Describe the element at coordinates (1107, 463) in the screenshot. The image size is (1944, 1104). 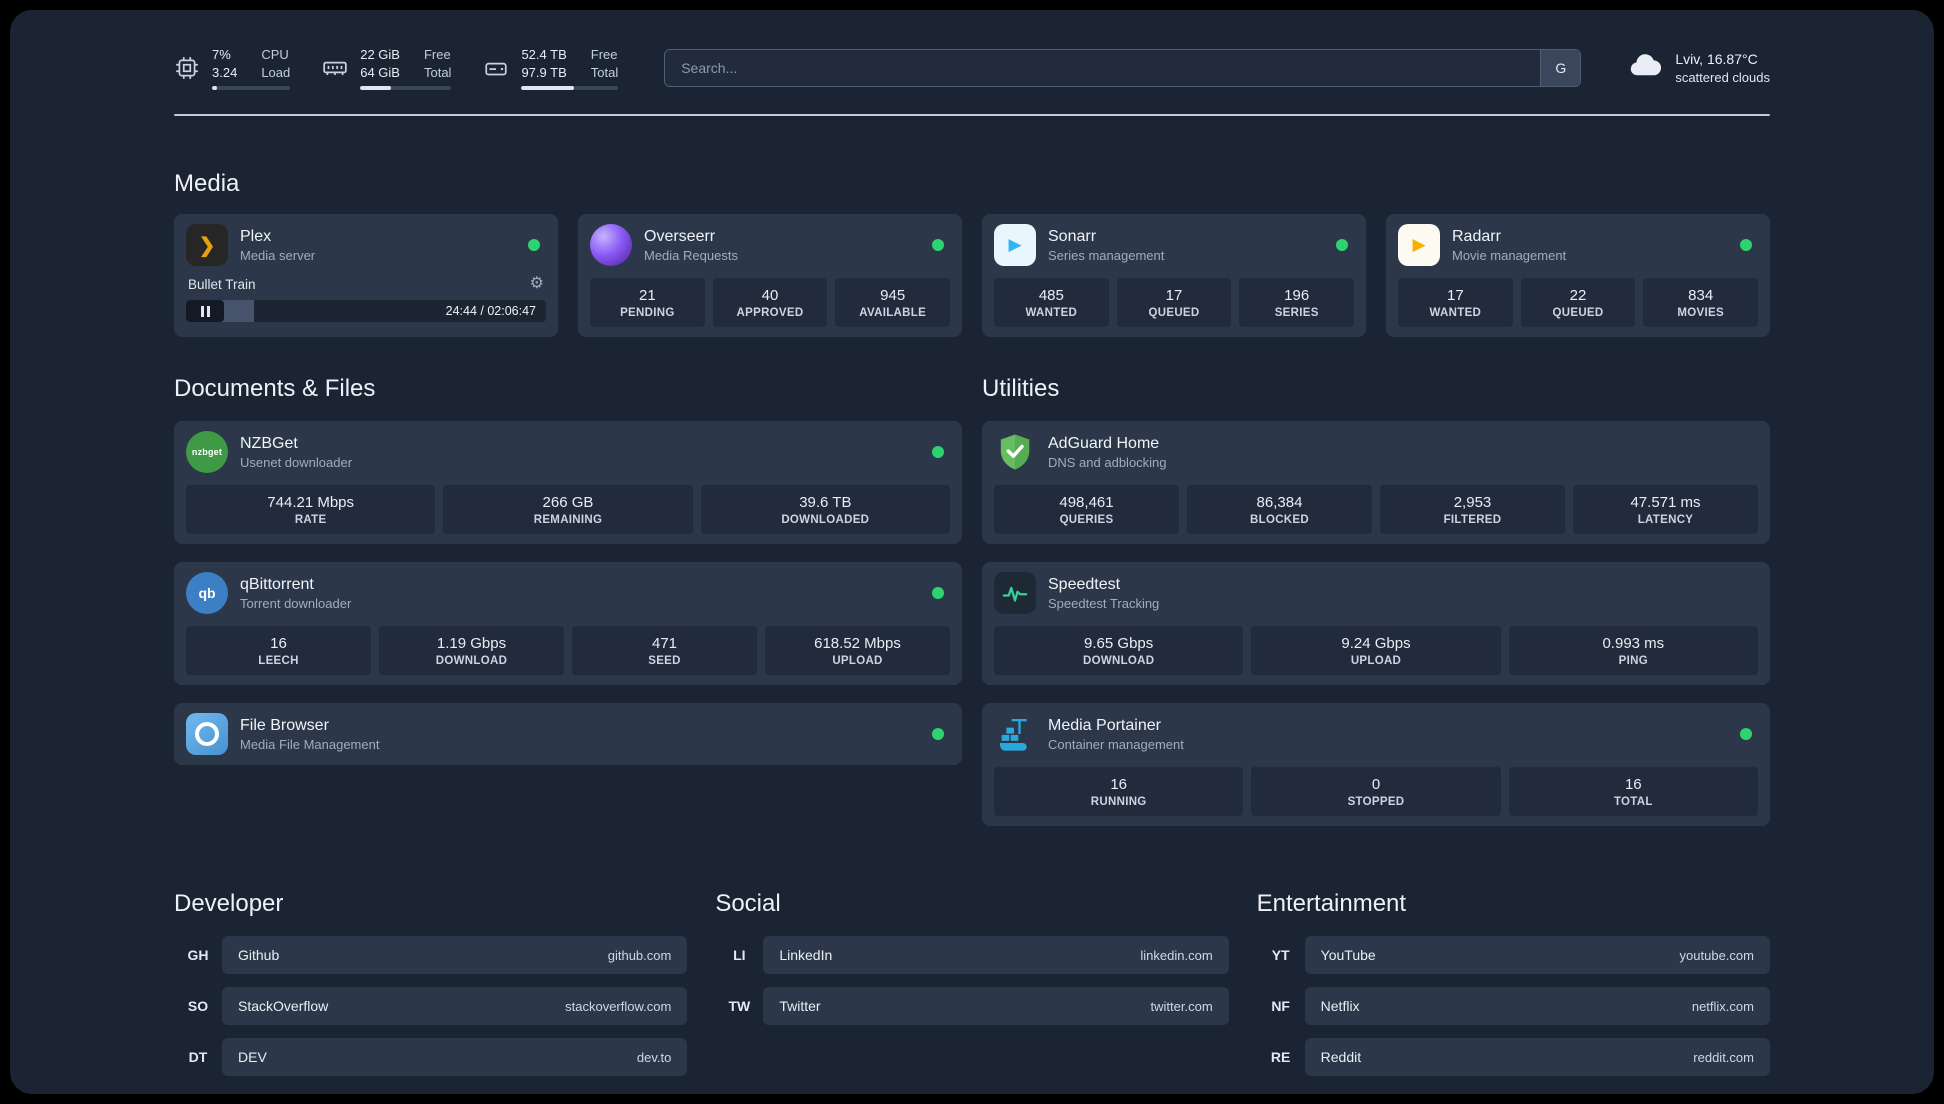
I see `app-description: DNS and adblocking` at that location.